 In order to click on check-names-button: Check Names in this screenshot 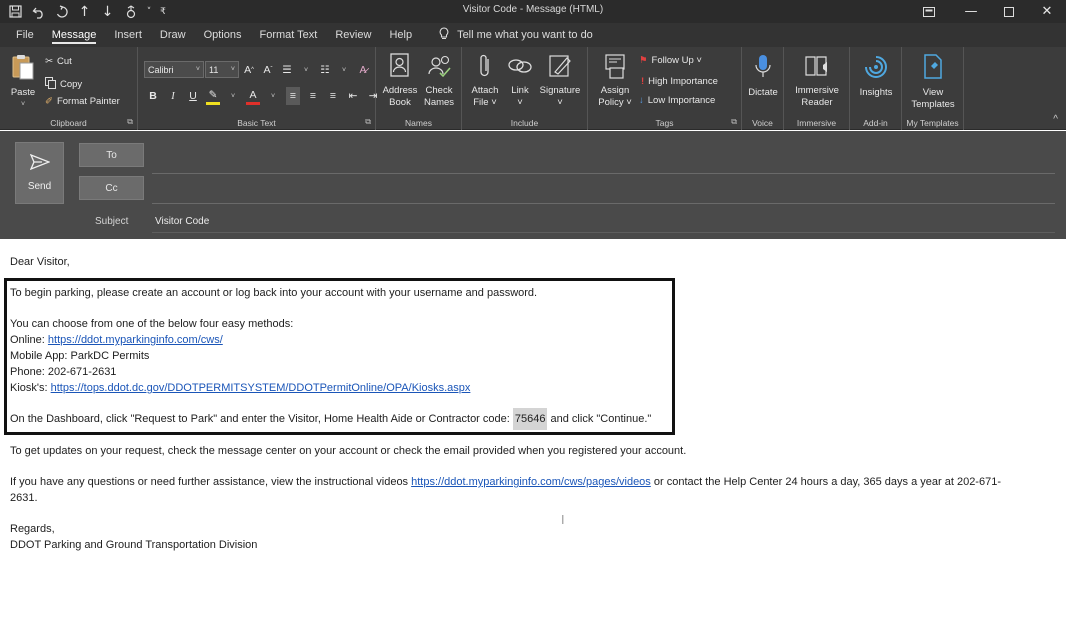, I will do `click(439, 81)`.